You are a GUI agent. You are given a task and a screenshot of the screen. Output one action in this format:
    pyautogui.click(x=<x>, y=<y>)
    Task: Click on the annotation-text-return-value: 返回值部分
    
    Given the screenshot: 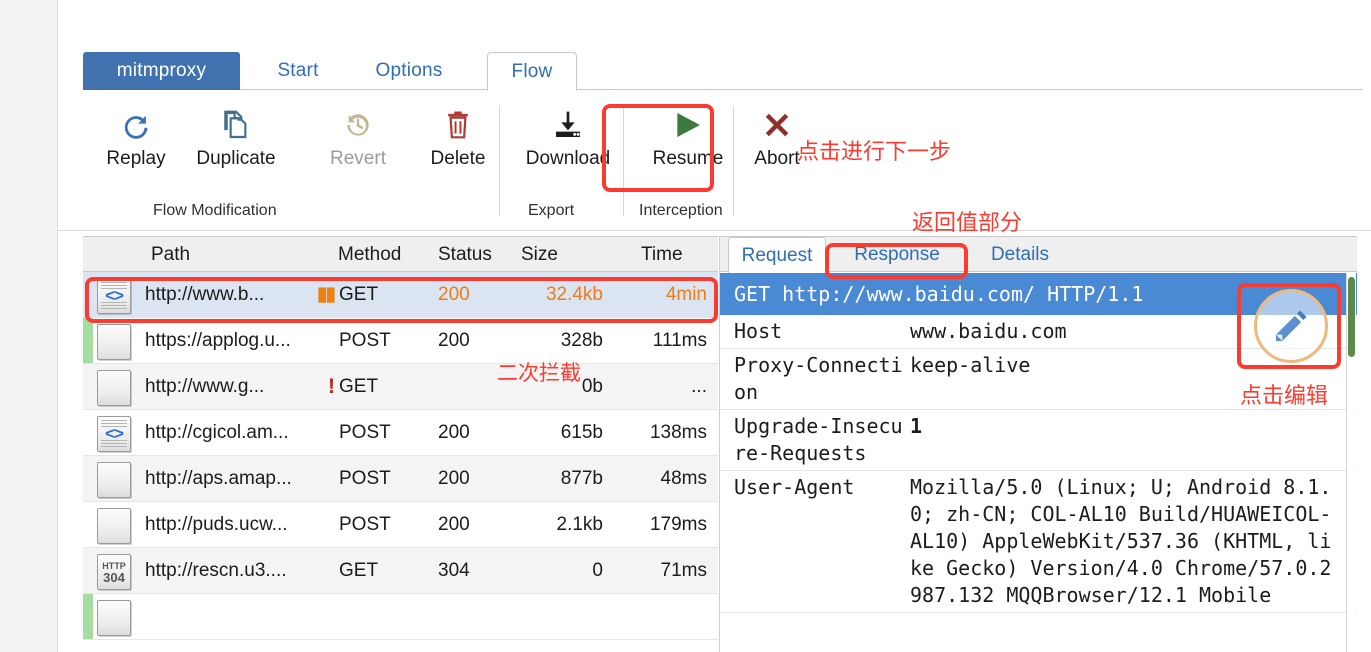 What is the action you would take?
    pyautogui.click(x=967, y=223)
    